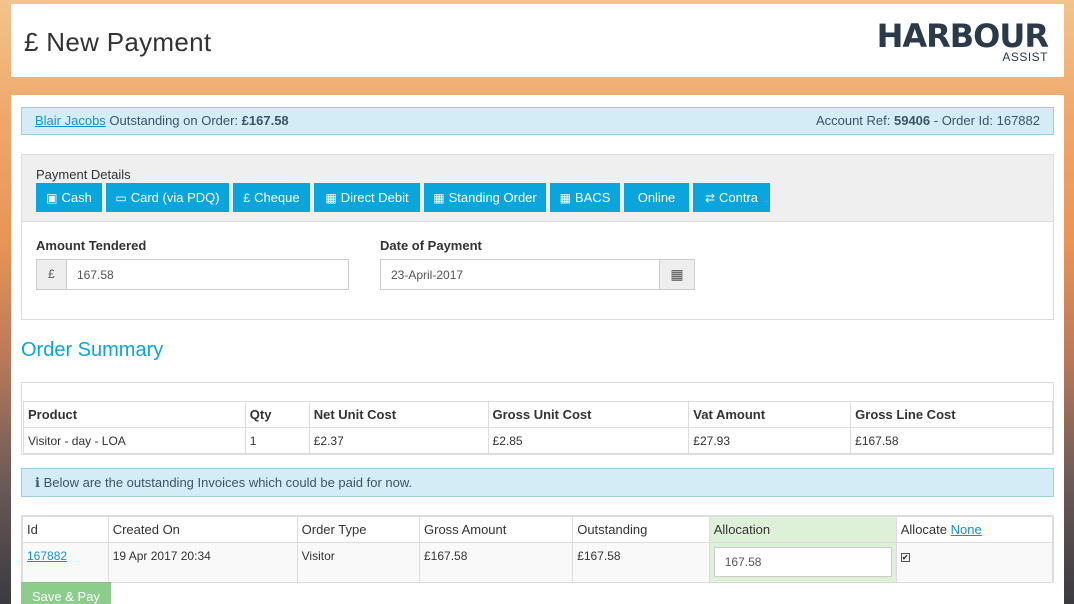 The width and height of the screenshot is (1074, 604). I want to click on invoice-column-header: Id, so click(65, 529).